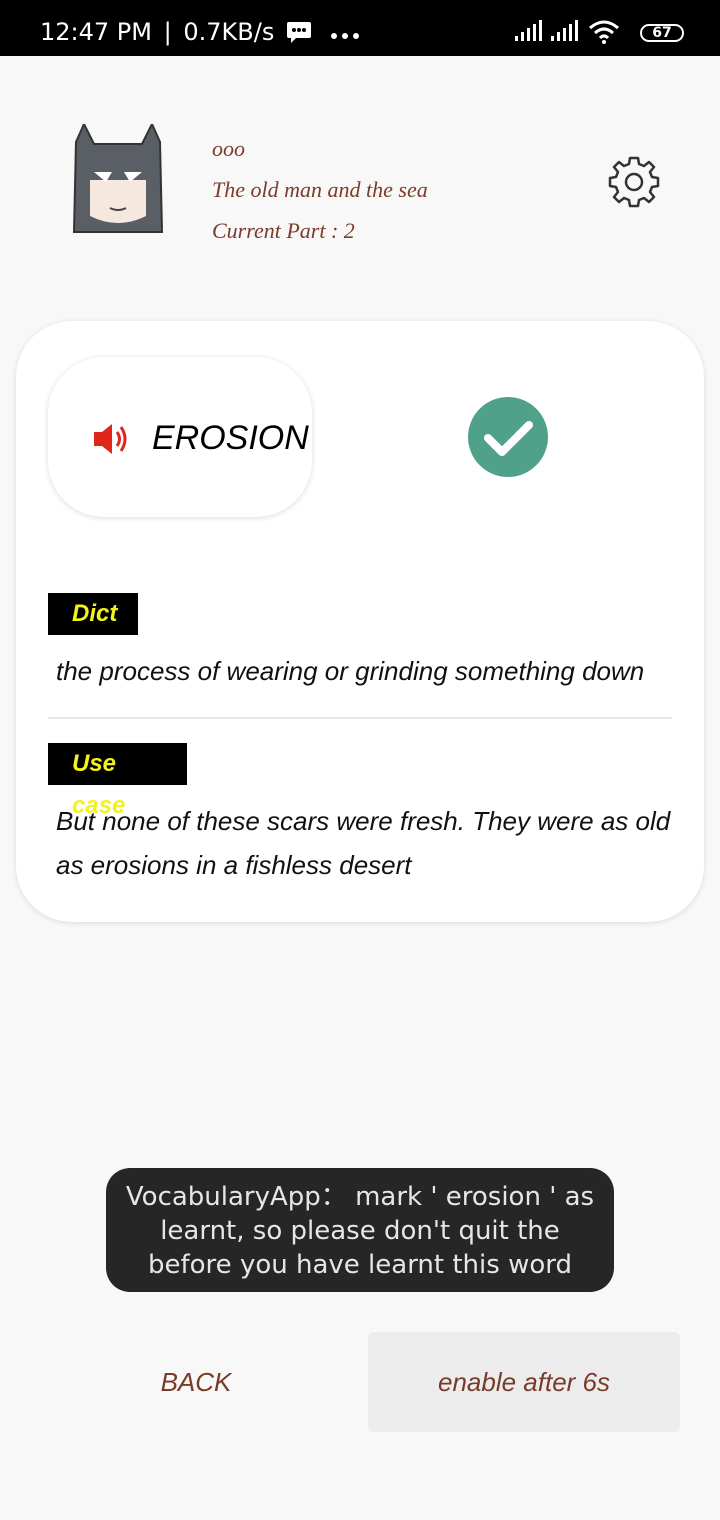 This screenshot has height=1520, width=720. Describe the element at coordinates (662, 33) in the screenshot. I see `battery-icon: 67` at that location.